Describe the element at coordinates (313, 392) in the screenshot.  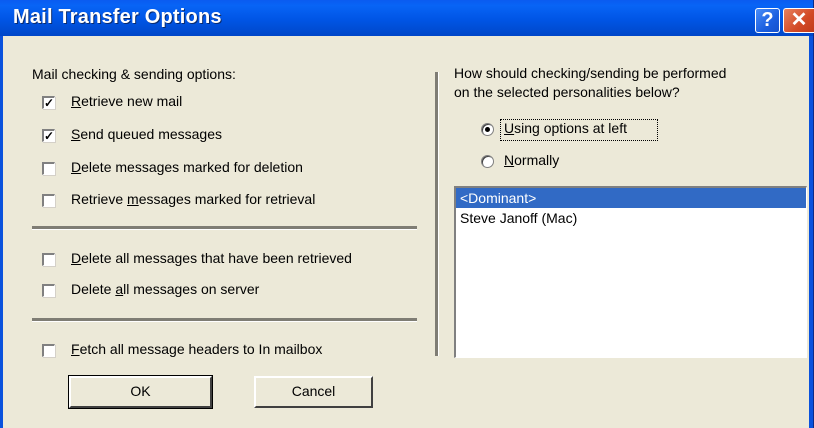
I see `cancel-button: Cancel` at that location.